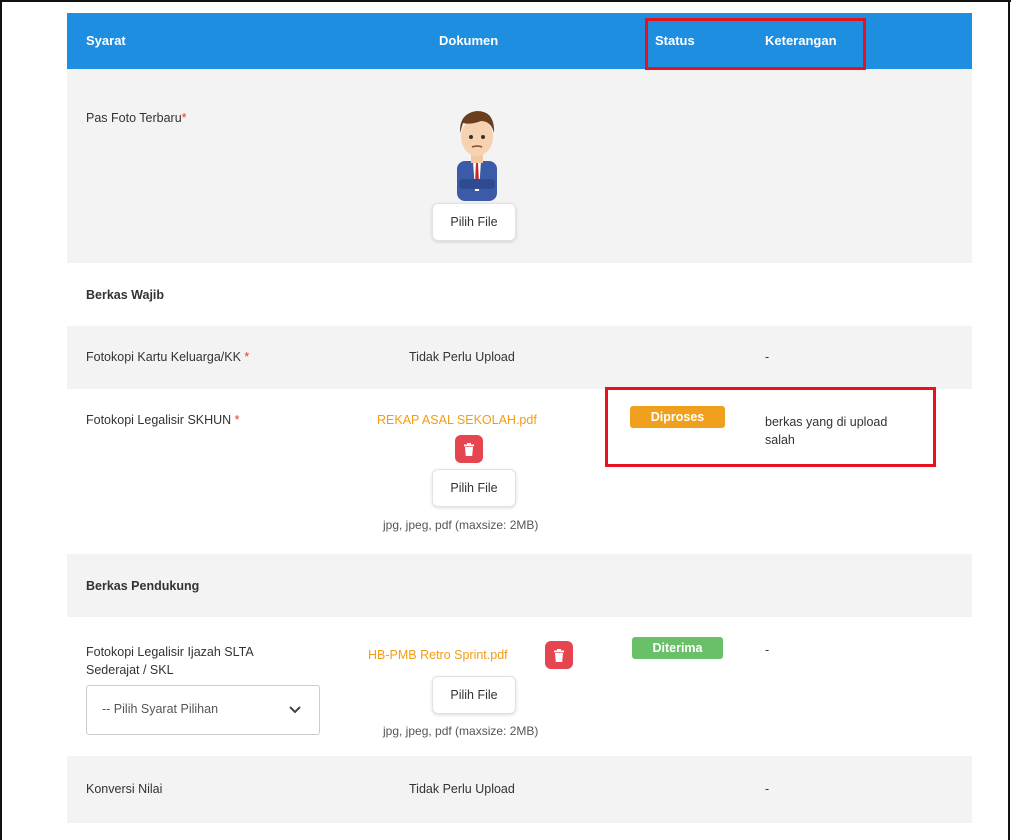 Image resolution: width=1011 pixels, height=840 pixels. Describe the element at coordinates (519, 585) in the screenshot. I see `section-berkas-pendukung: Berkas Pendukung` at that location.